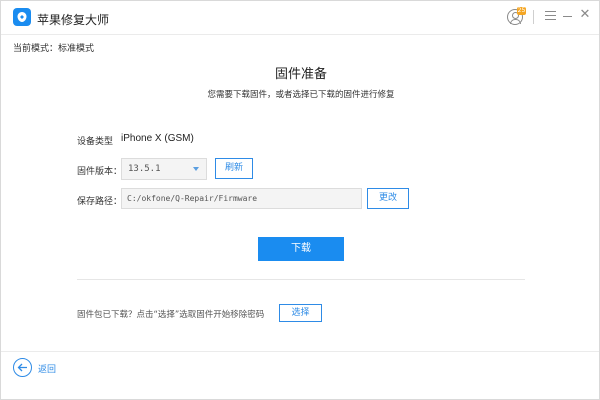 The image size is (600, 400). What do you see at coordinates (157, 138) in the screenshot?
I see `device-type-value: iPhone X (GSM)` at bounding box center [157, 138].